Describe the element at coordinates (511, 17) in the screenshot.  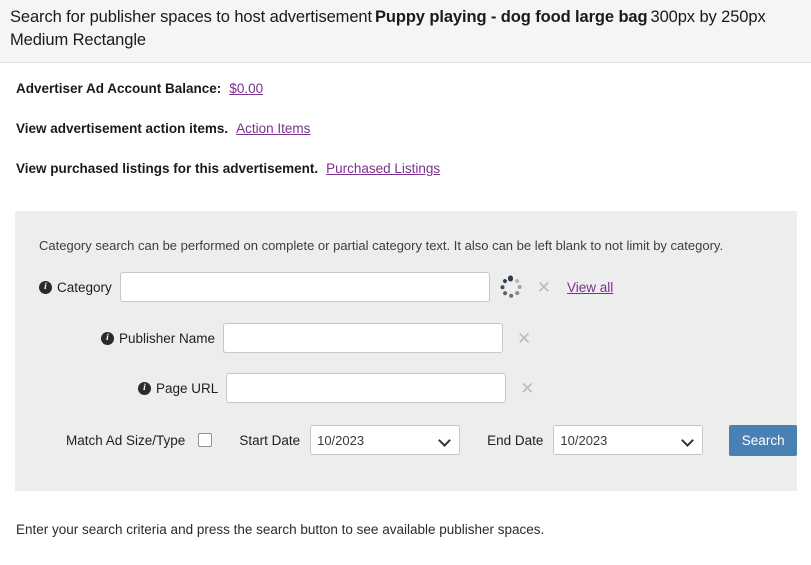
I see `advertisement-name: Puppy playing - dog food large bag` at that location.